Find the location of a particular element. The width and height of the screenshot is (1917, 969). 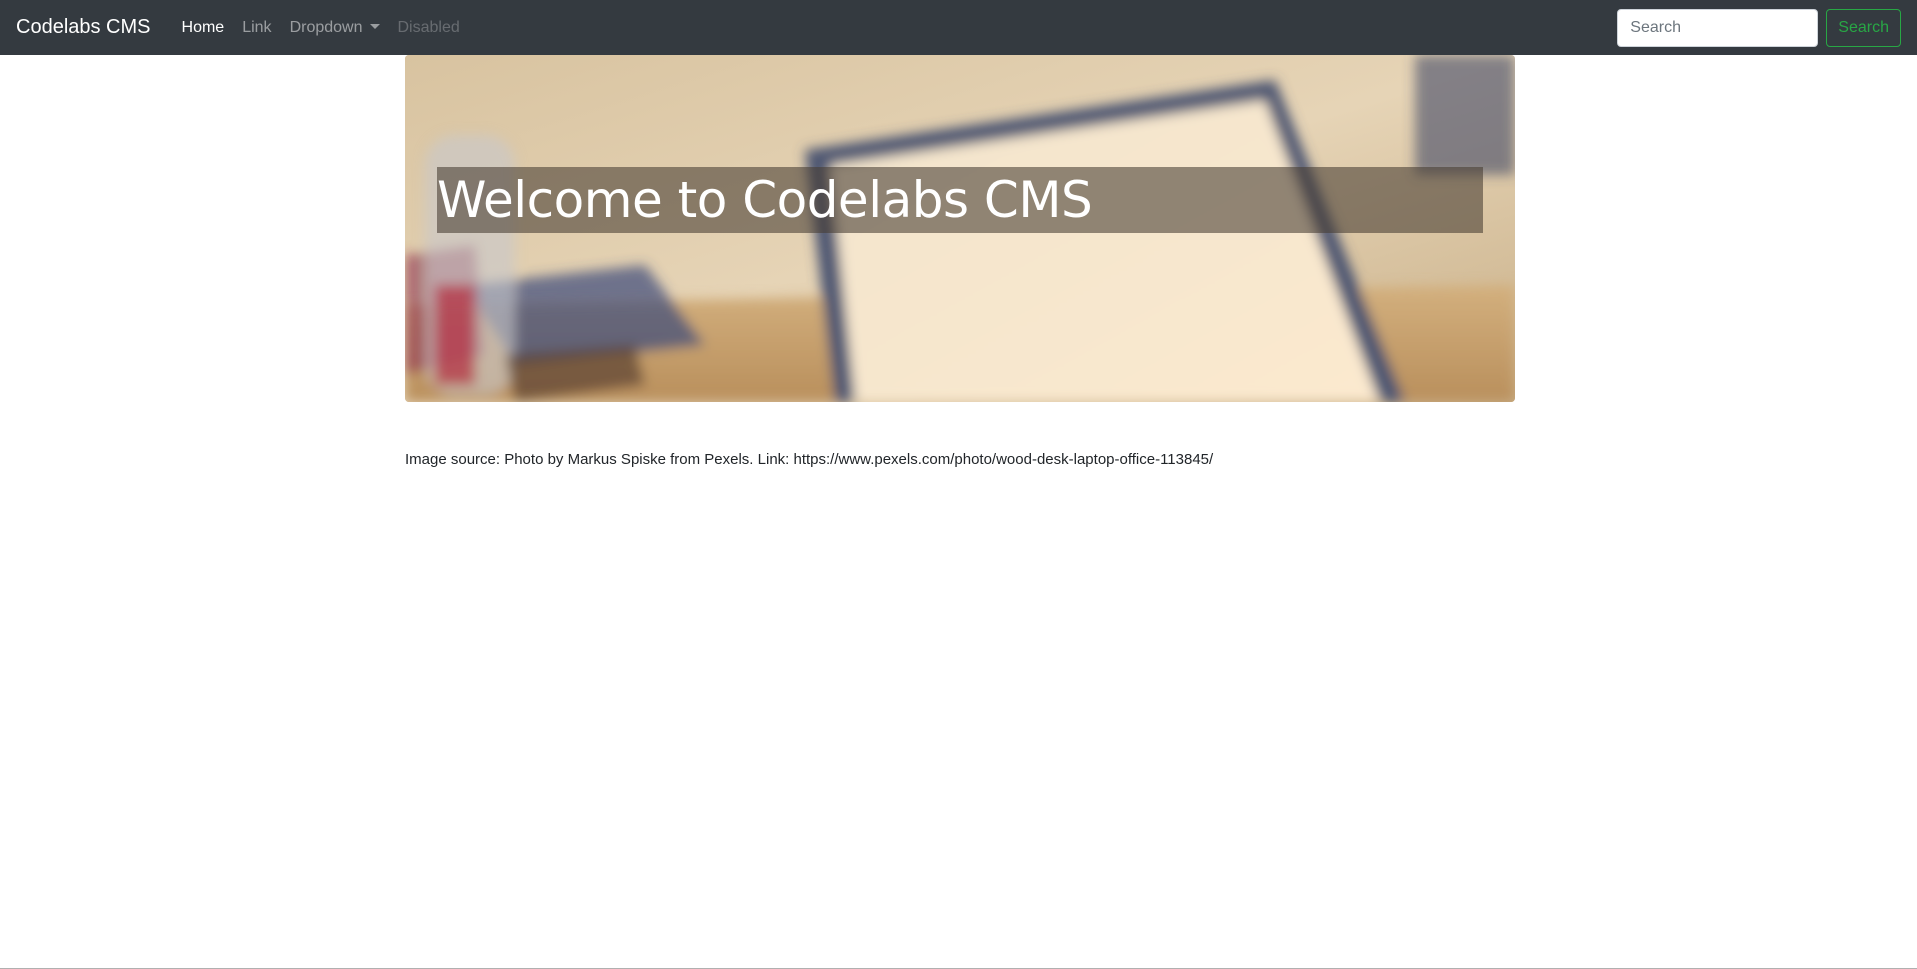

hero-title-overlay: Welcome to Codelabs CMS is located at coordinates (960, 200).